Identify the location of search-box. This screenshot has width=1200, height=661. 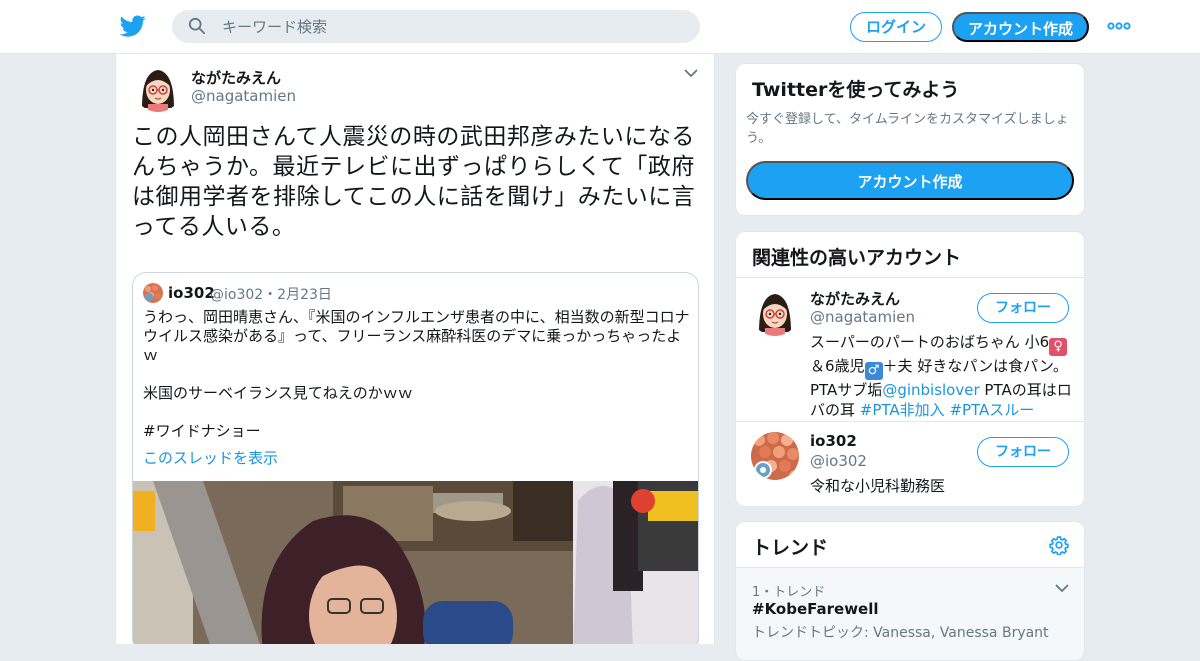
(436, 26).